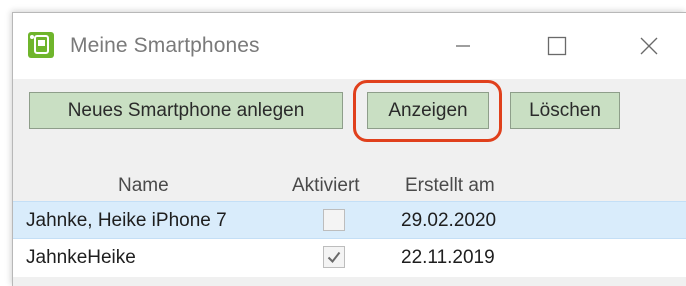  What do you see at coordinates (449, 220) in the screenshot?
I see `row-created-cell: 29.02.2020` at bounding box center [449, 220].